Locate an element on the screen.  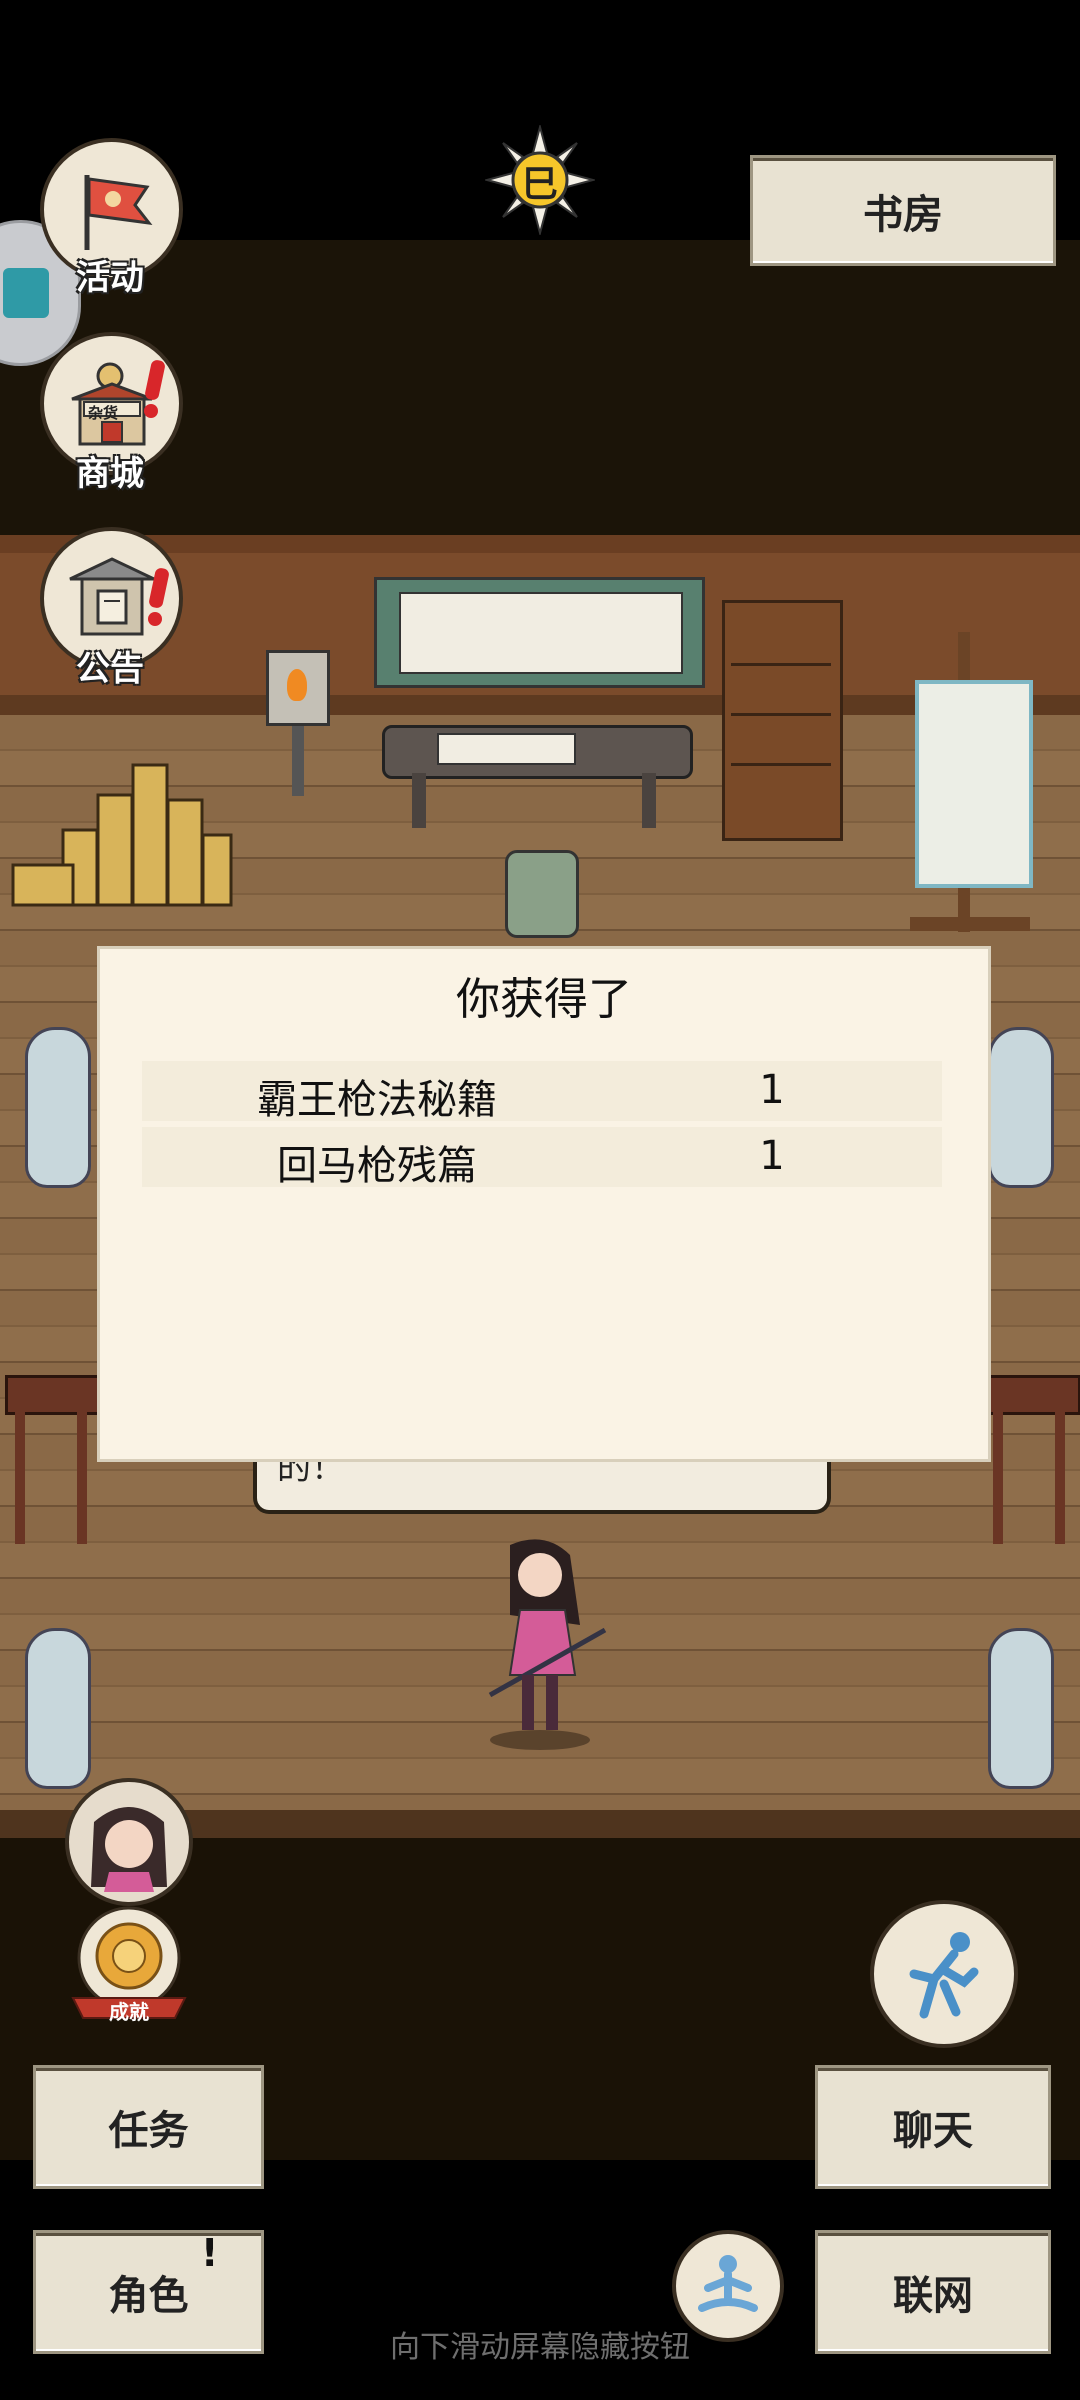
location-label: 书房 is located at coordinates (903, 210).